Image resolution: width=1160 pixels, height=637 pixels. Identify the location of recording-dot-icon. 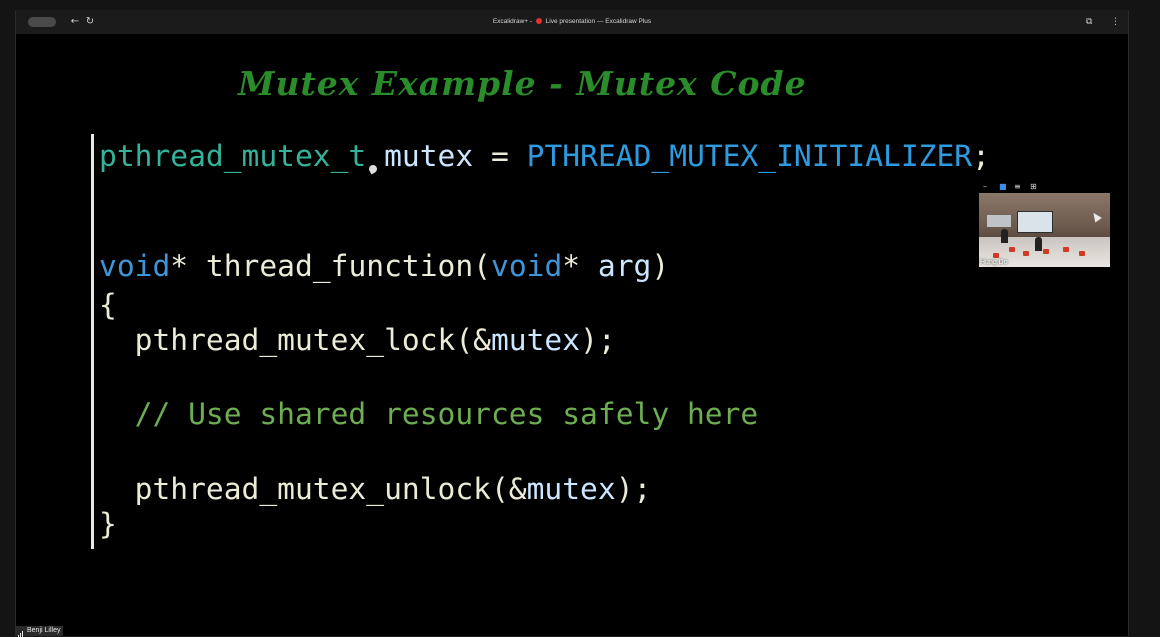
(538, 20).